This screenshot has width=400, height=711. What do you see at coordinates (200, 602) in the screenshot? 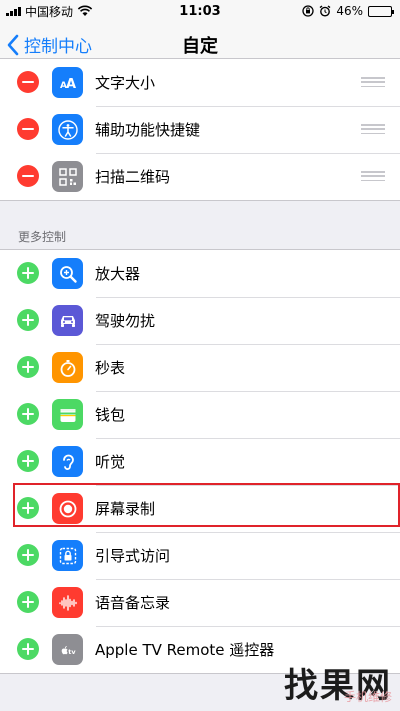
I see `control-row-voice-memos: 语音备忘录` at bounding box center [200, 602].